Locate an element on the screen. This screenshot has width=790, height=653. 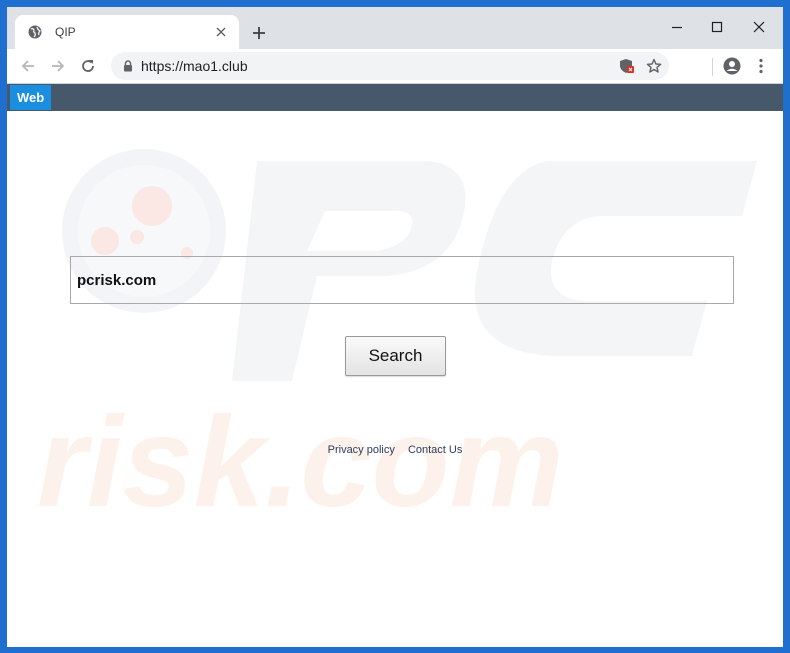
bookmark-star-icon is located at coordinates (654, 66).